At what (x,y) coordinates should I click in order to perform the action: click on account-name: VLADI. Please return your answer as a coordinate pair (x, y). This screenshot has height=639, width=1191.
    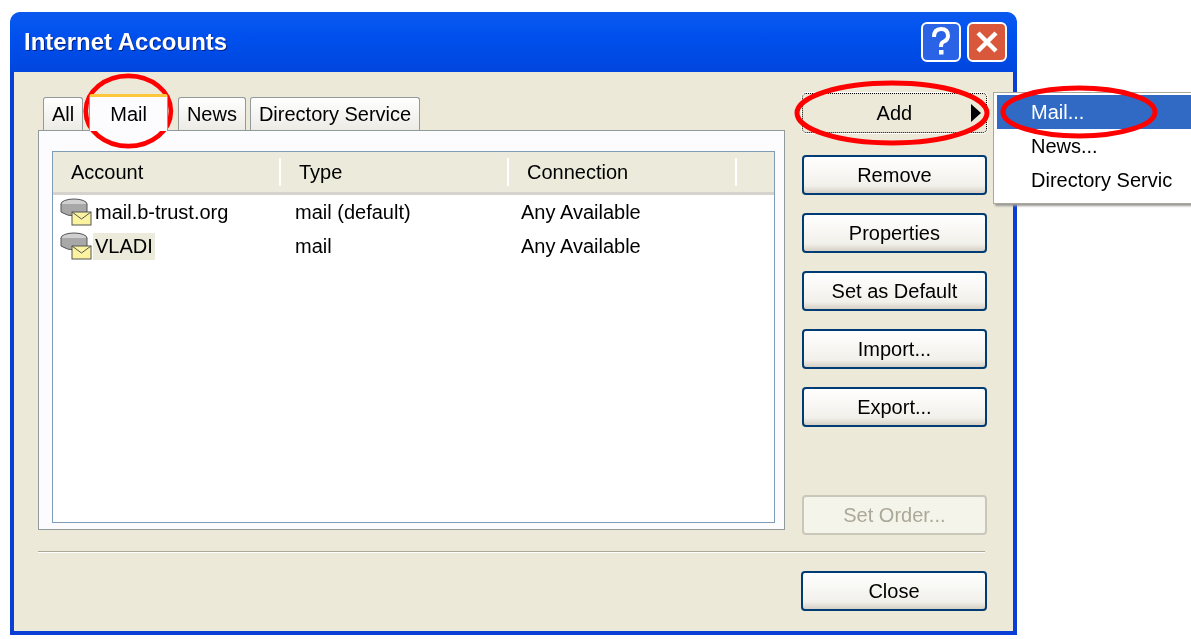
    Looking at the image, I should click on (124, 246).